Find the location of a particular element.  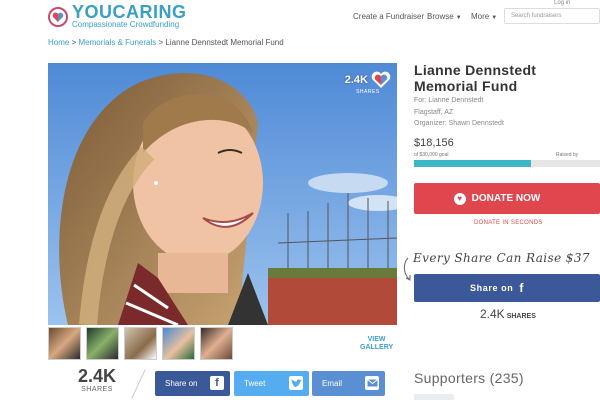

gallery-thumbnails is located at coordinates (140, 343).